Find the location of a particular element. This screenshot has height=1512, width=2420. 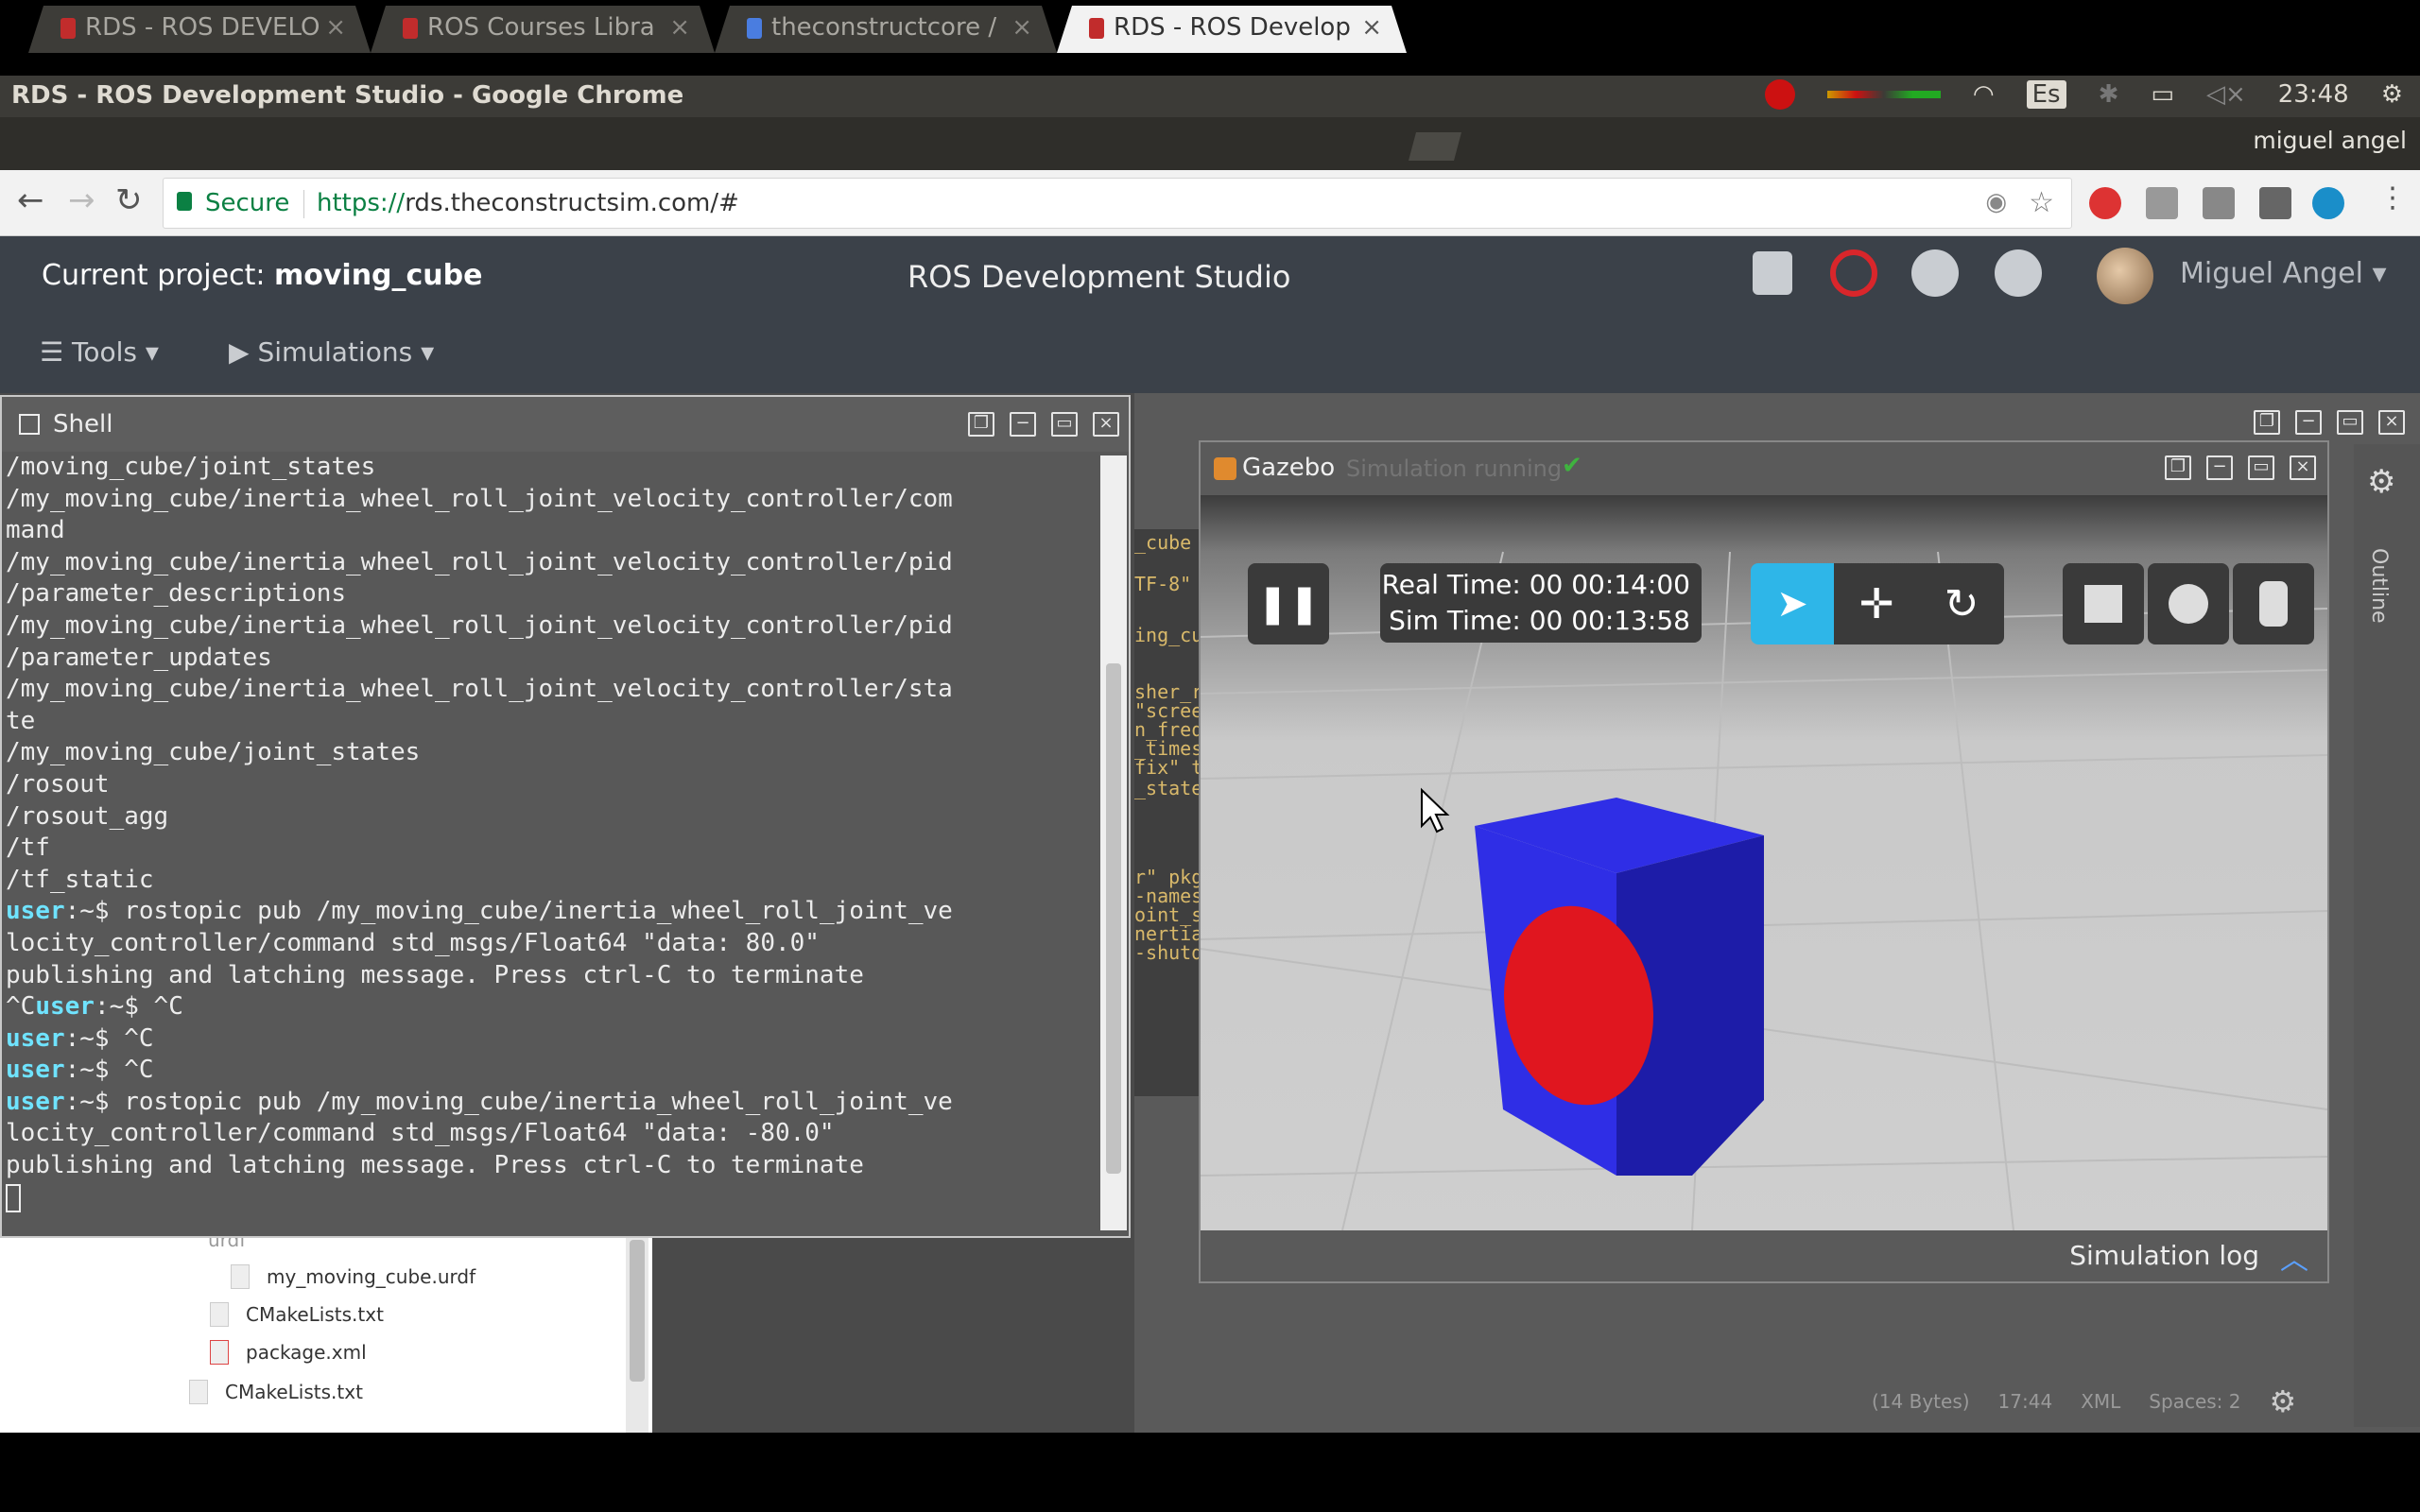

tab-rds-active: RDS - ROS Develop × is located at coordinates (1232, 29).